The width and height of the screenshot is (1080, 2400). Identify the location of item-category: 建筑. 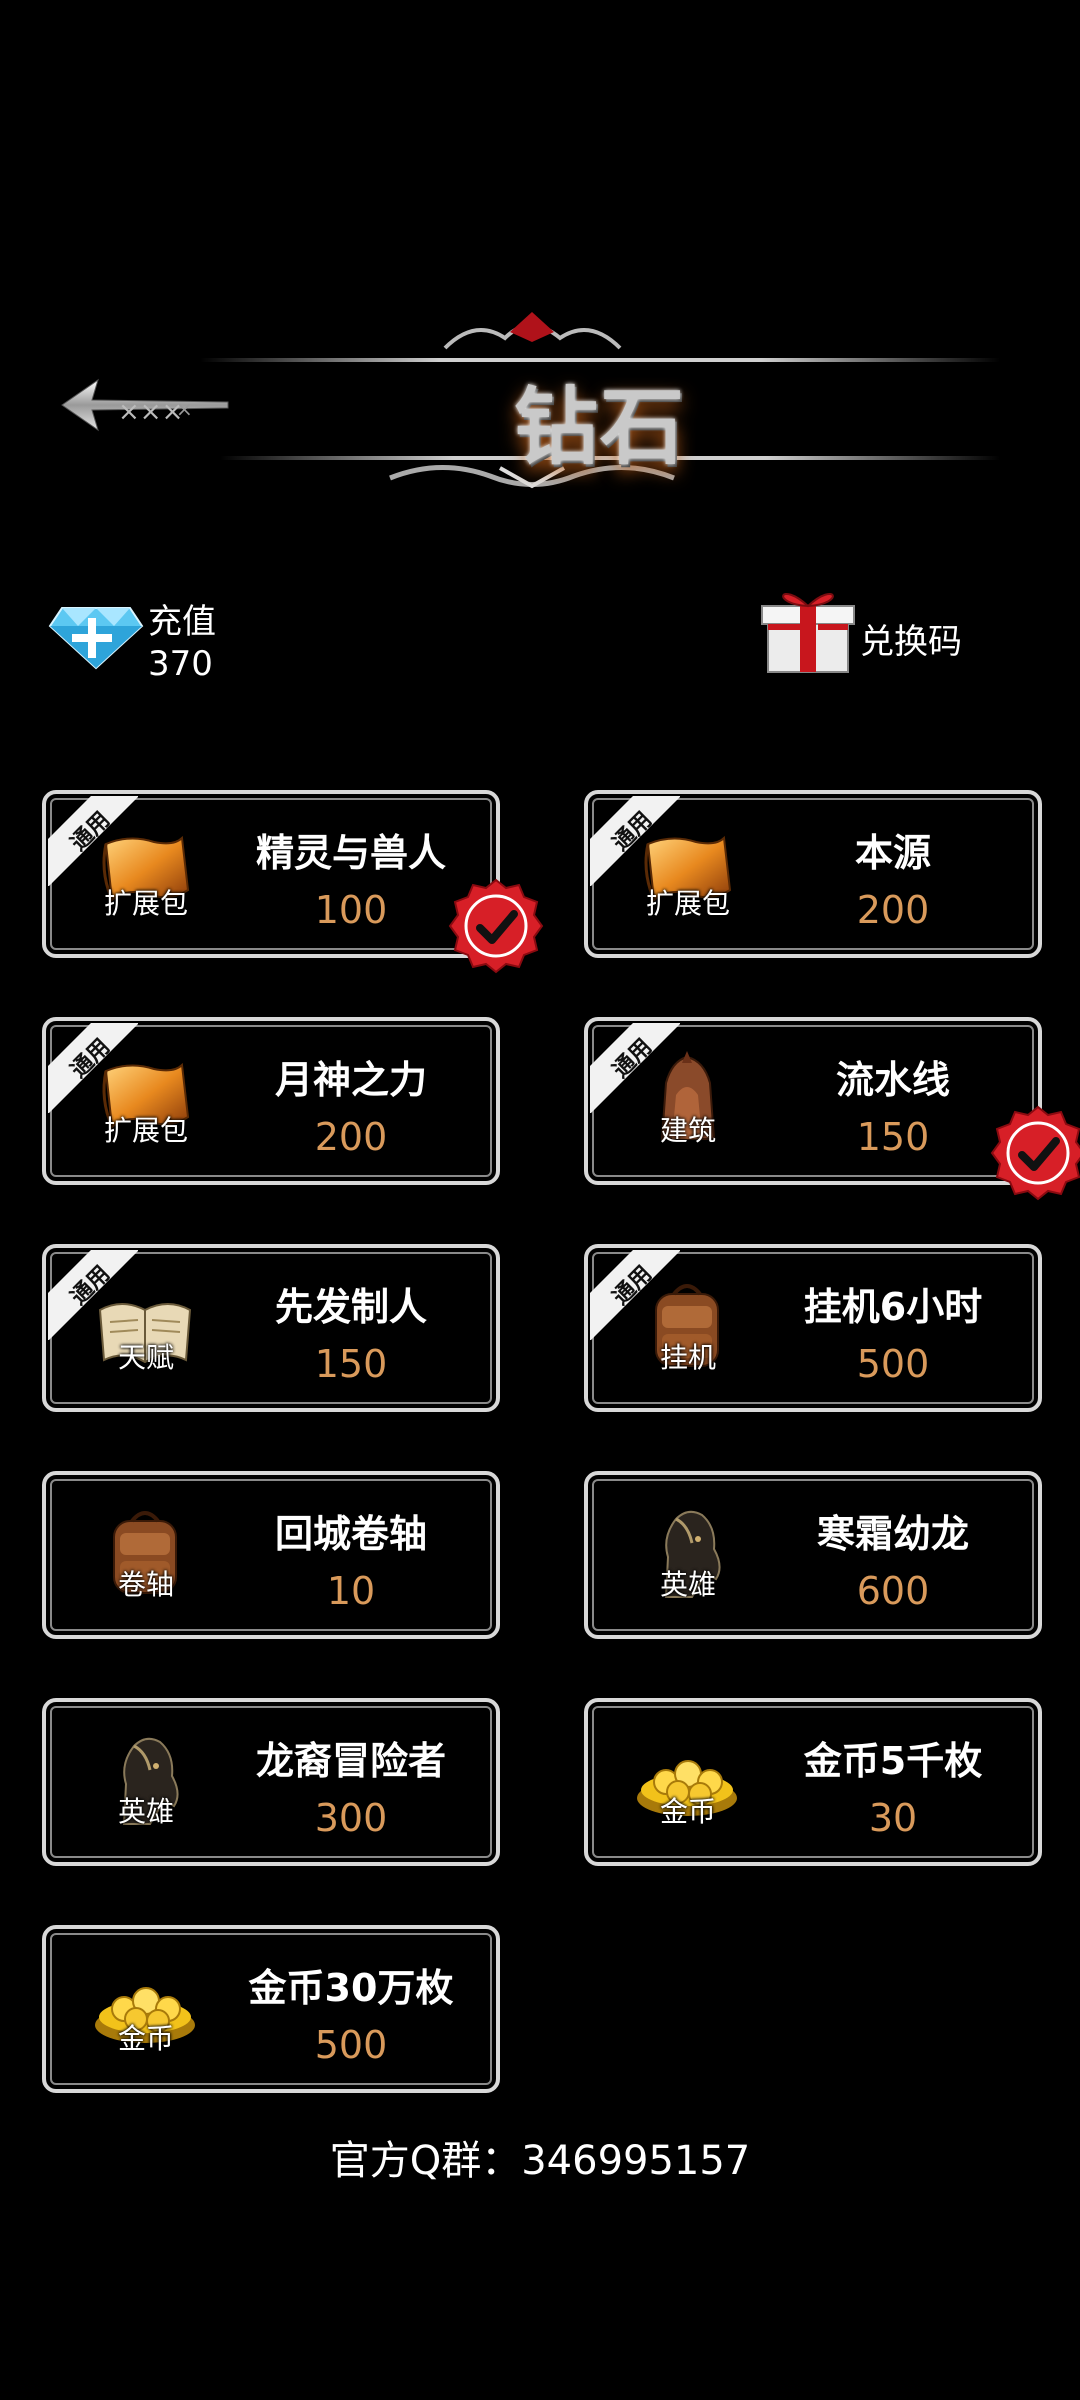
(687, 1130).